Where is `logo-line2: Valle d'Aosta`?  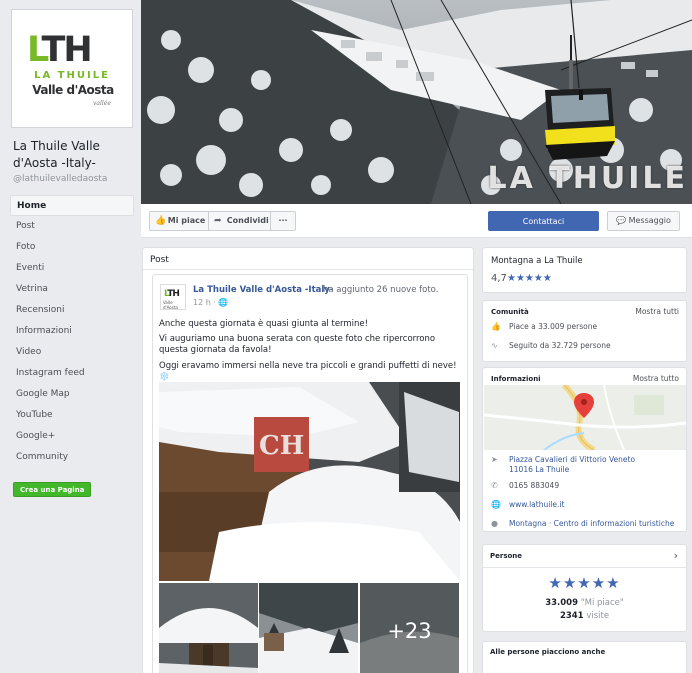
logo-line2: Valle d'Aosta is located at coordinates (73, 90).